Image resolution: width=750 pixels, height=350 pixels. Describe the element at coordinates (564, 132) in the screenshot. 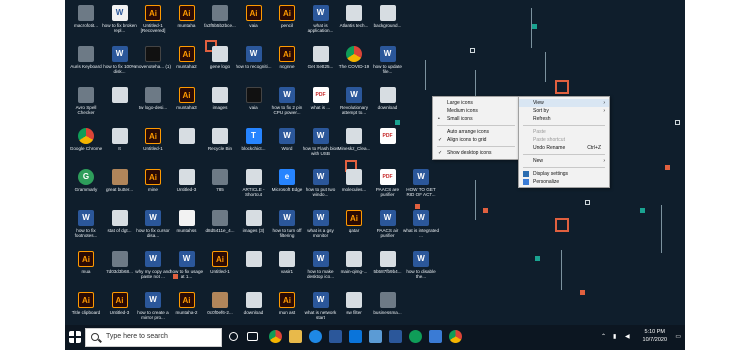

I see `menu-item-paste: Paste` at that location.